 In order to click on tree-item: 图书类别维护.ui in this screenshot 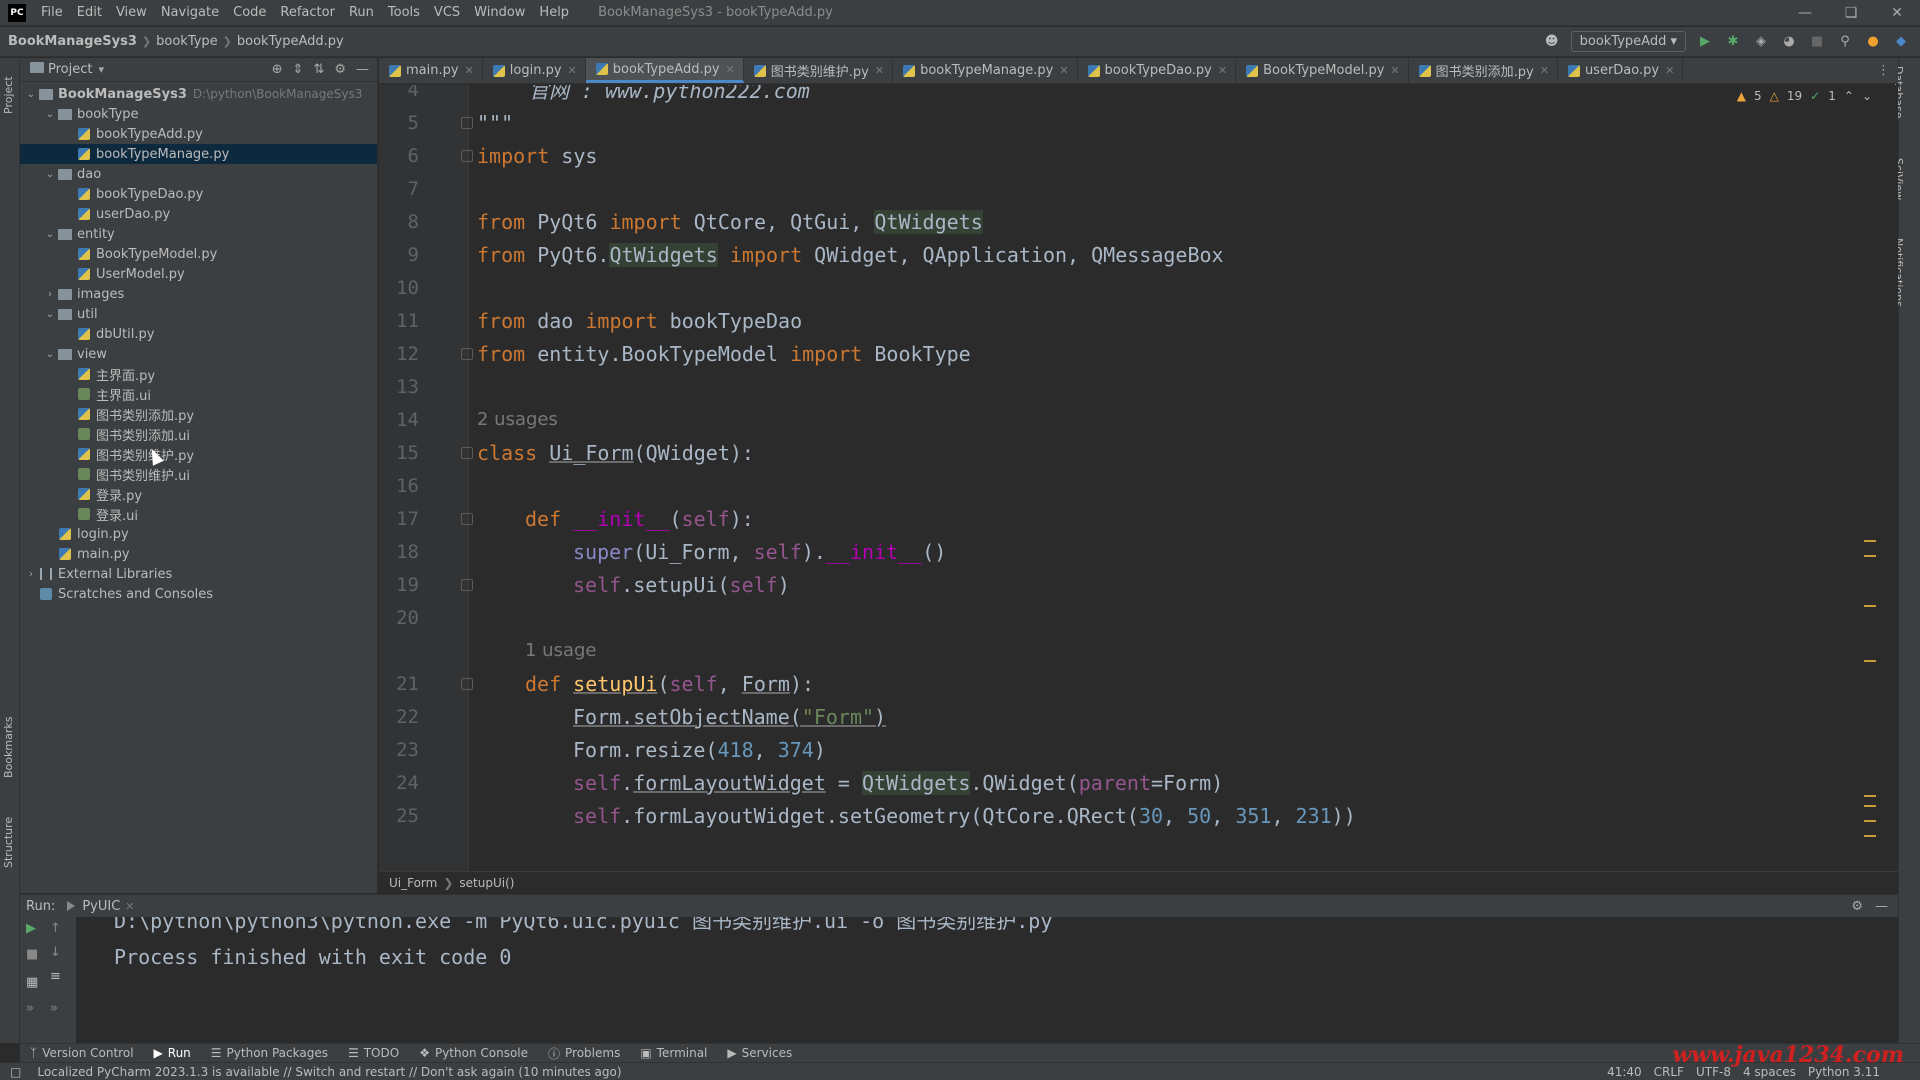, I will do `click(198, 474)`.